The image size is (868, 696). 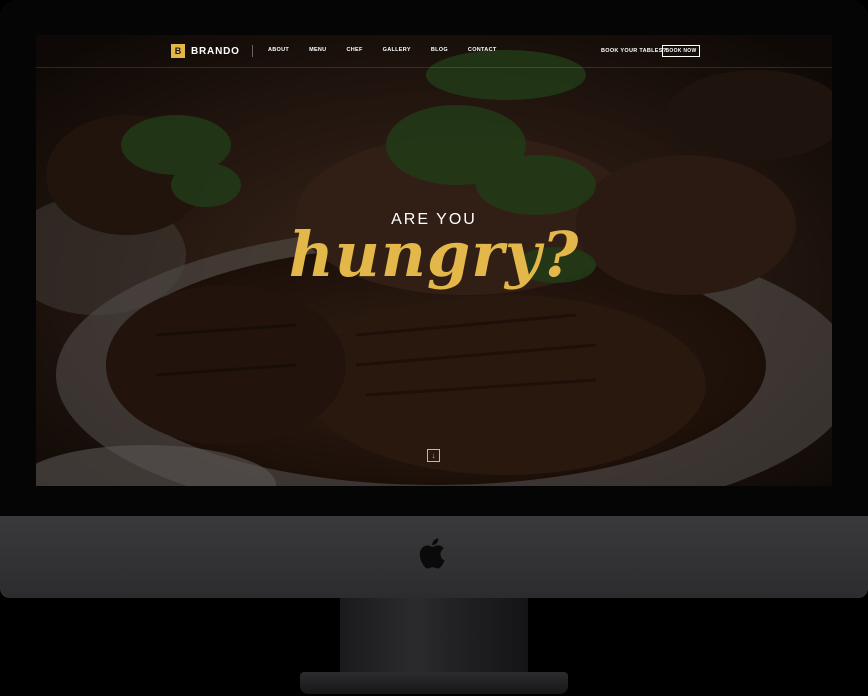 What do you see at coordinates (252, 51) in the screenshot?
I see `nav-divider` at bounding box center [252, 51].